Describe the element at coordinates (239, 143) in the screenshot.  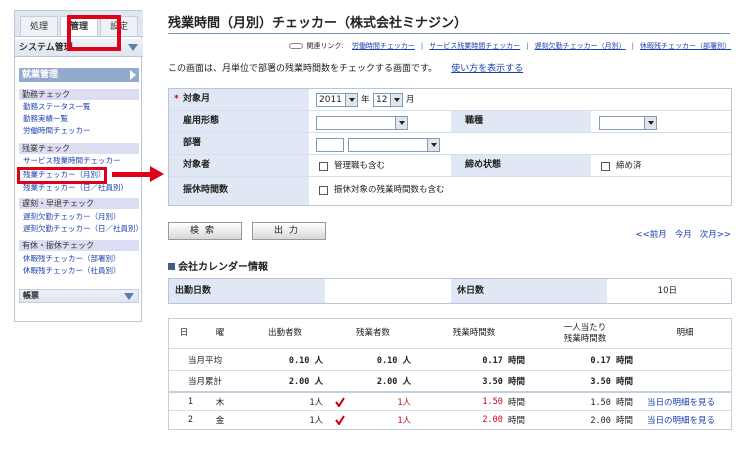
I see `dept-label: 部署` at that location.